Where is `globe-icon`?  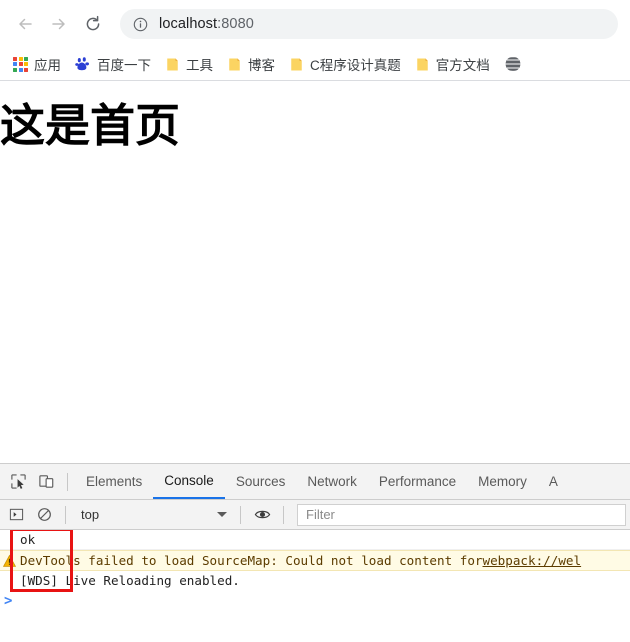 globe-icon is located at coordinates (512, 64).